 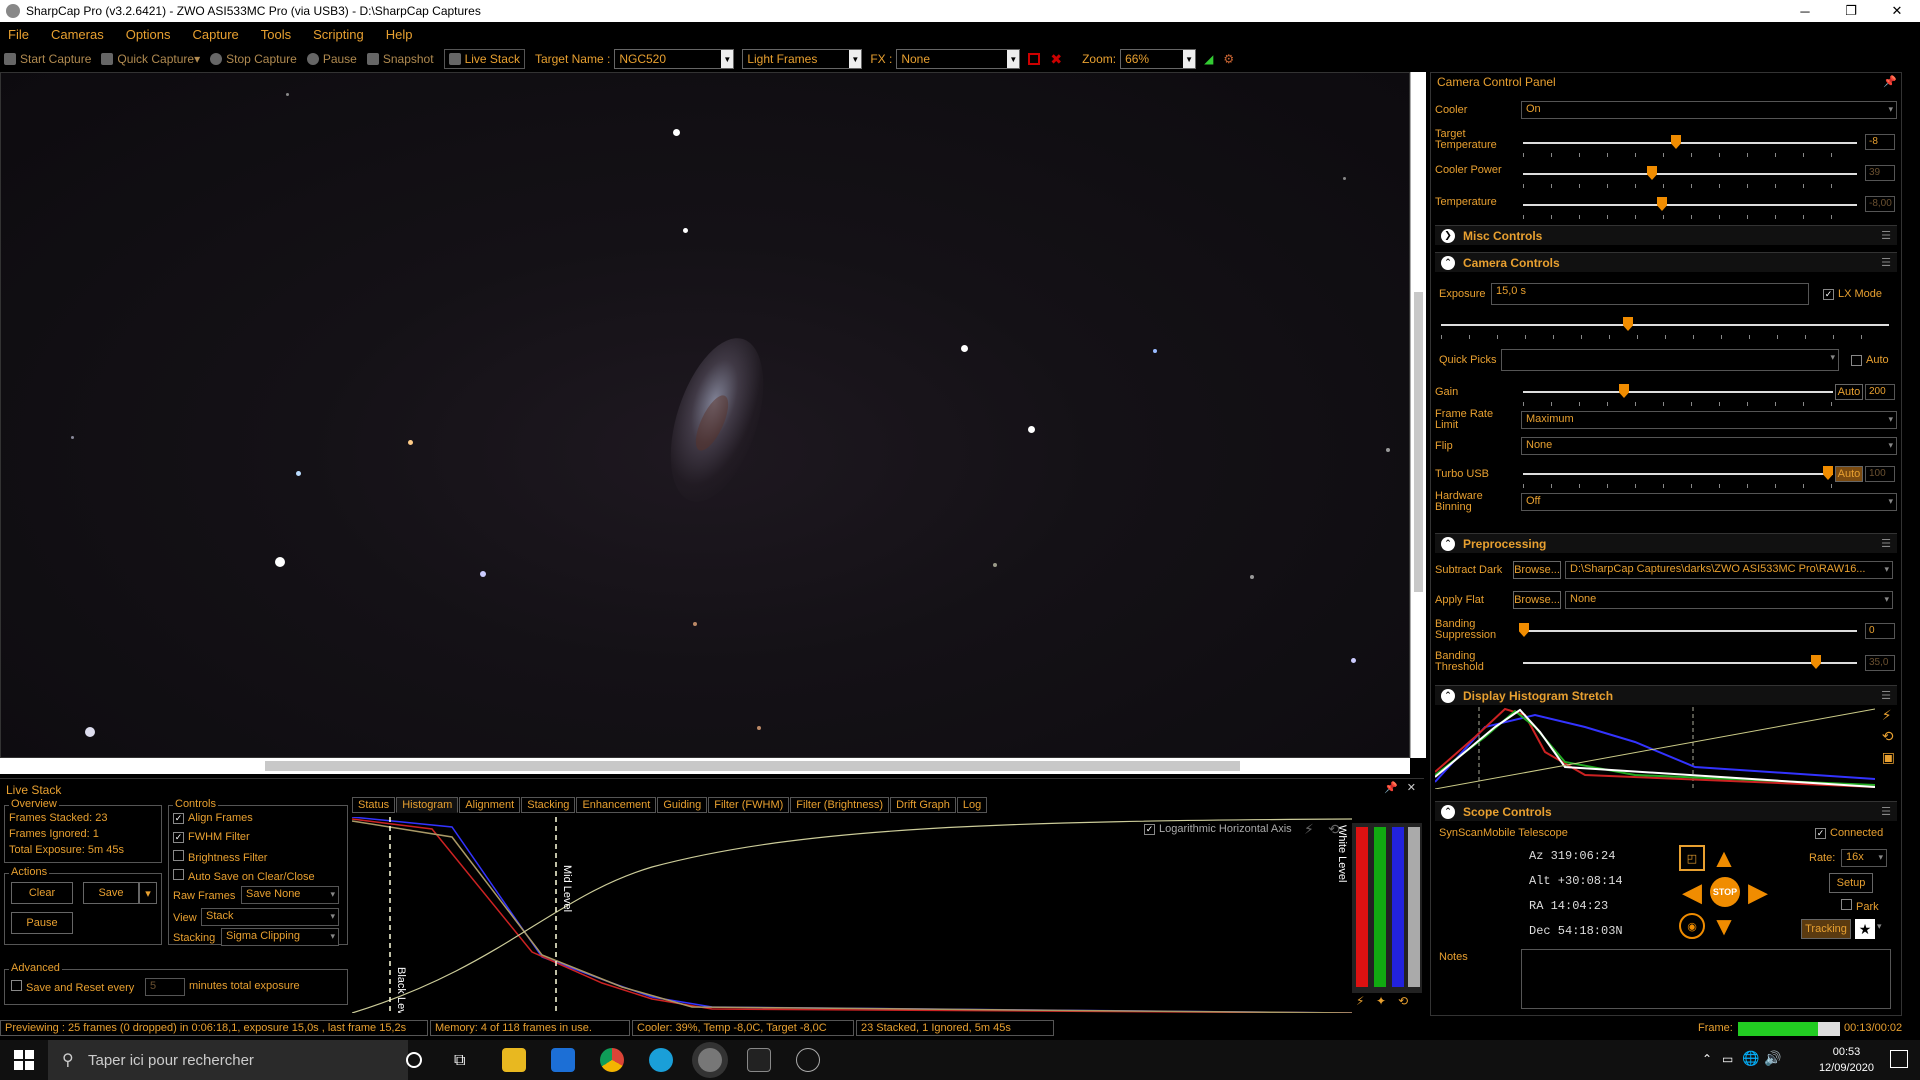 I want to click on log-axis-checkbox: ✓, so click(x=1149, y=829).